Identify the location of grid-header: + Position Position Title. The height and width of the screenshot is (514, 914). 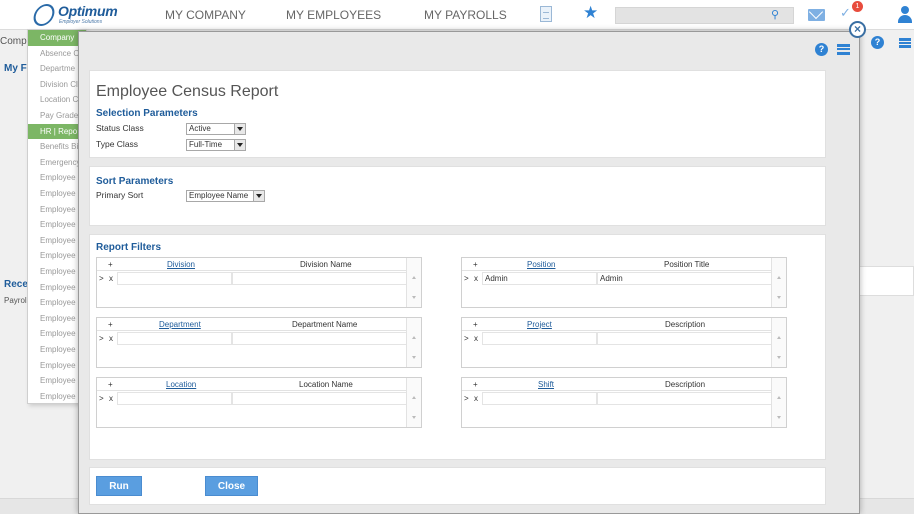
(617, 264).